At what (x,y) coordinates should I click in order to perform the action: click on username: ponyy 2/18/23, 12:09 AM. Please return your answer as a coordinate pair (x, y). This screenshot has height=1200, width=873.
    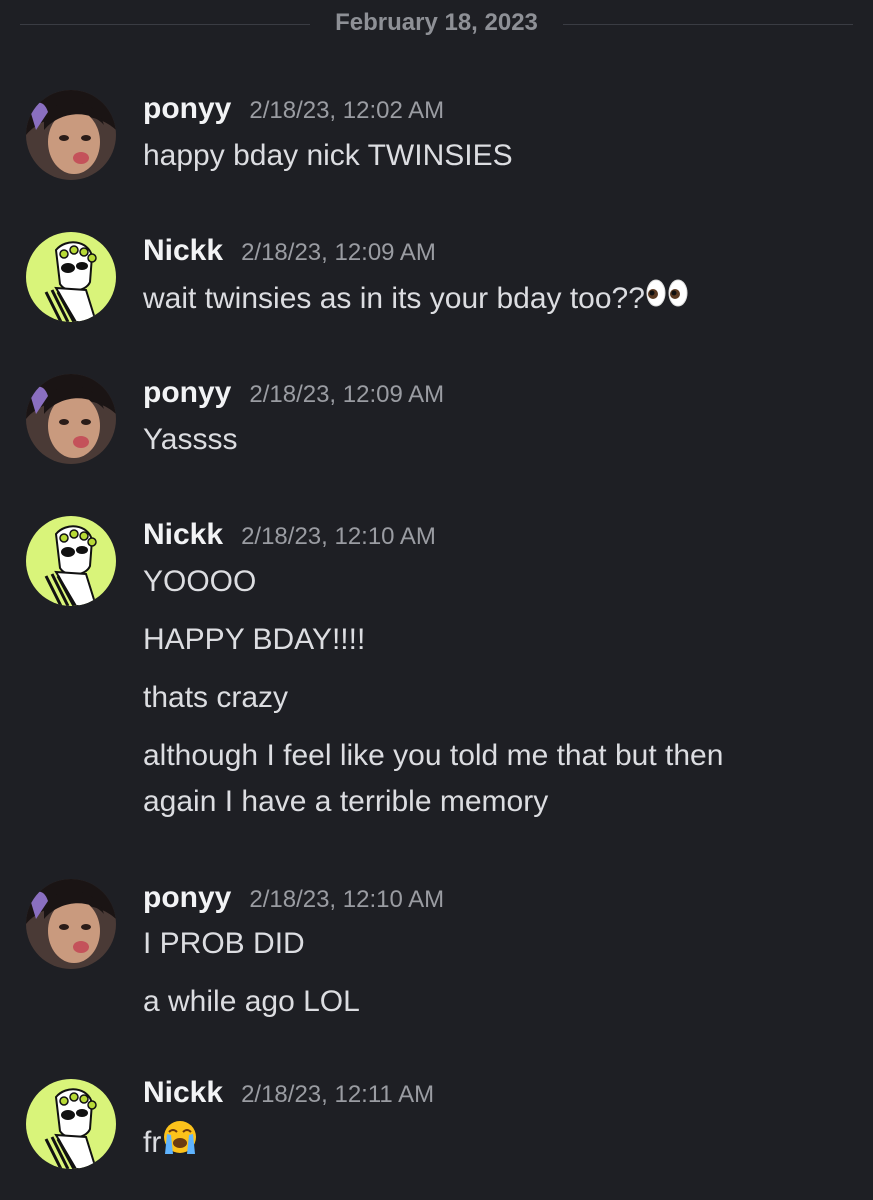
    Looking at the image, I should click on (293, 393).